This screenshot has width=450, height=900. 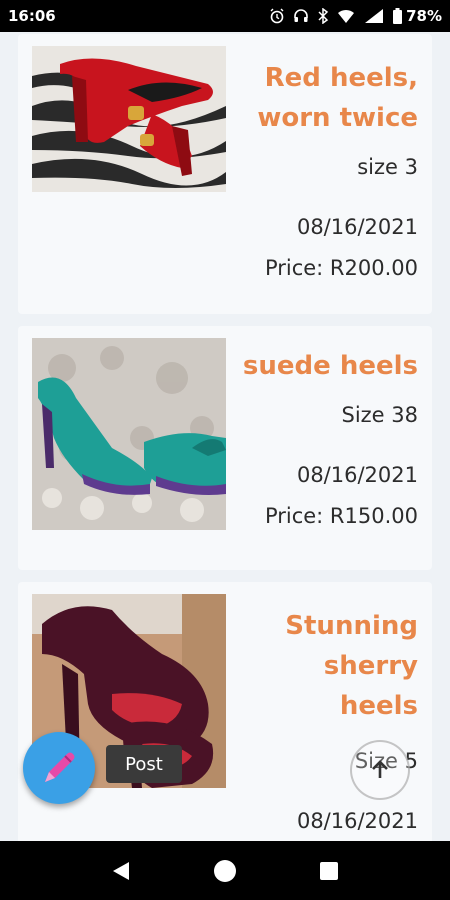 I want to click on listing-details: Stunning sherry heels Size 5 08/16/2021, so click(x=318, y=721).